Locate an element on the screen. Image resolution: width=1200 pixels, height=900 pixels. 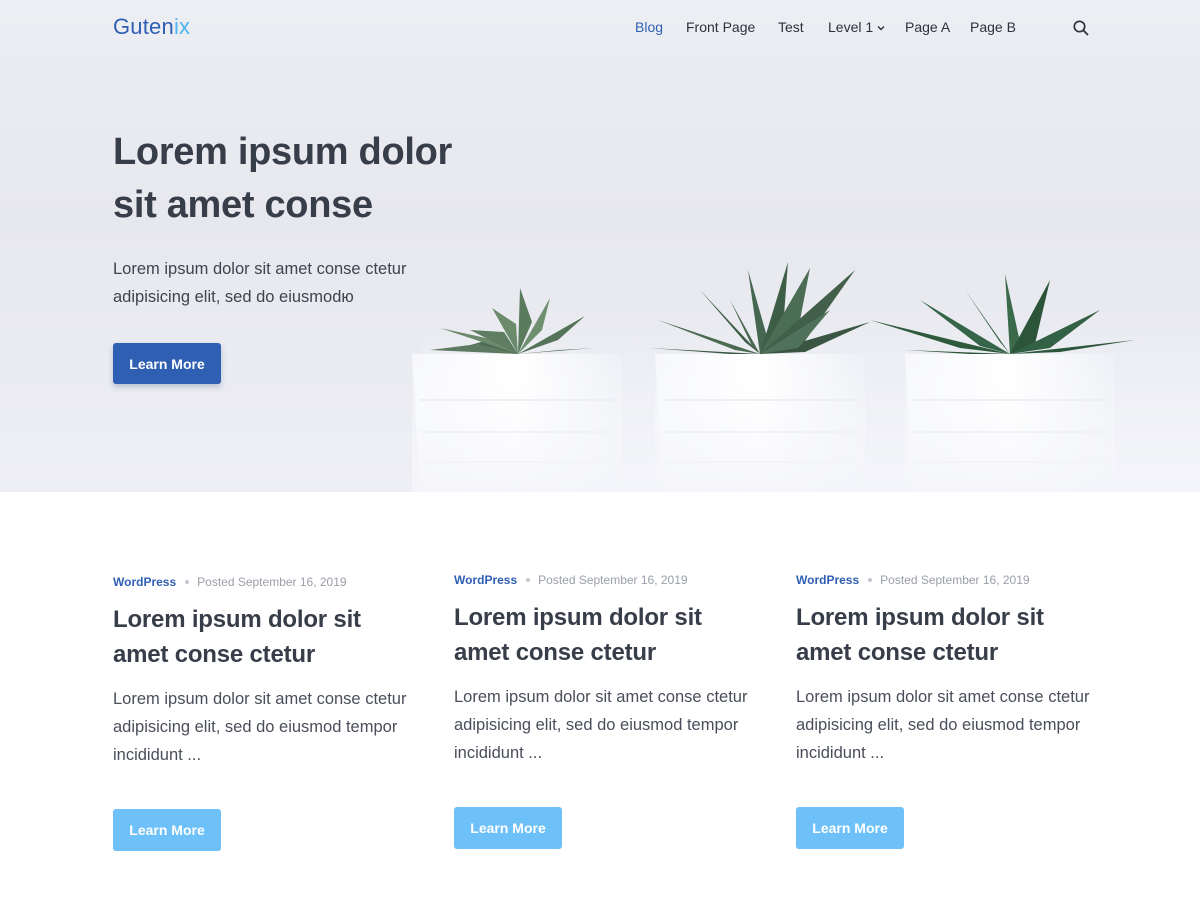
hero-learn-more-button: Learn More is located at coordinates (167, 363).